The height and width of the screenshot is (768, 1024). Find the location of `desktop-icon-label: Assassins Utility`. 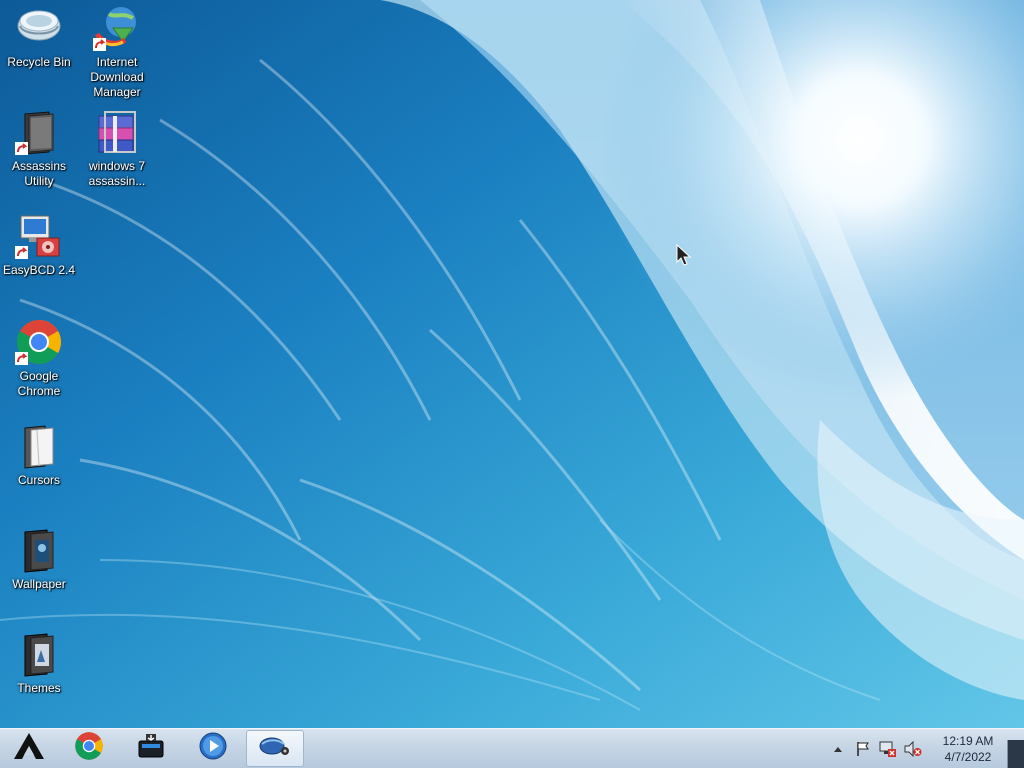

desktop-icon-label: Assassins Utility is located at coordinates (39, 173).